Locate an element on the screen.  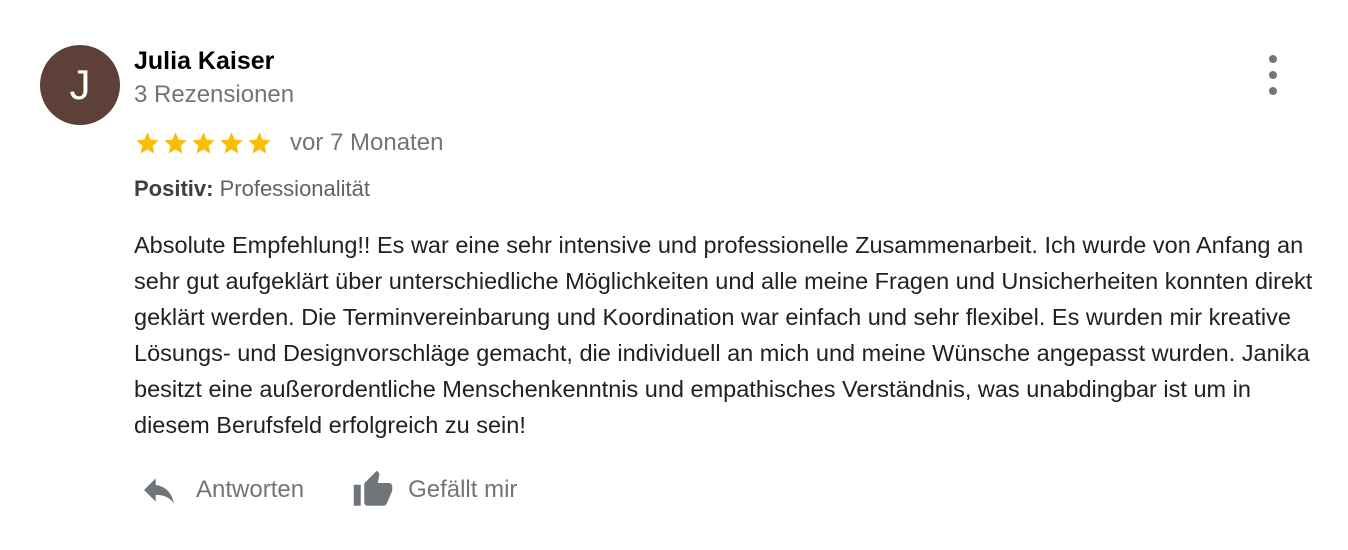
star-rating is located at coordinates (203, 143).